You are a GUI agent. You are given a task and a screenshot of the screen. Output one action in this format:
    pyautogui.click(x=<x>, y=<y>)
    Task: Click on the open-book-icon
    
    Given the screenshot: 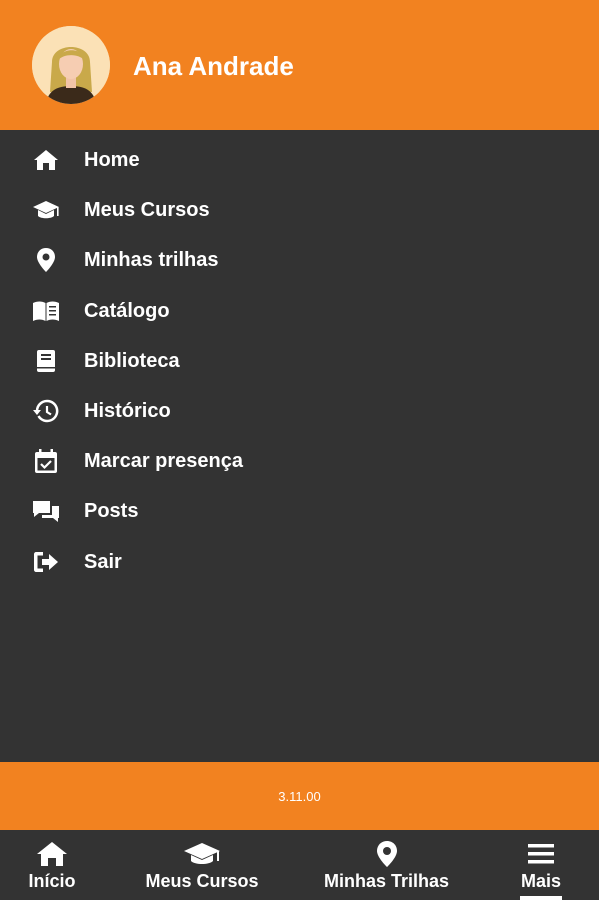 What is the action you would take?
    pyautogui.click(x=46, y=311)
    